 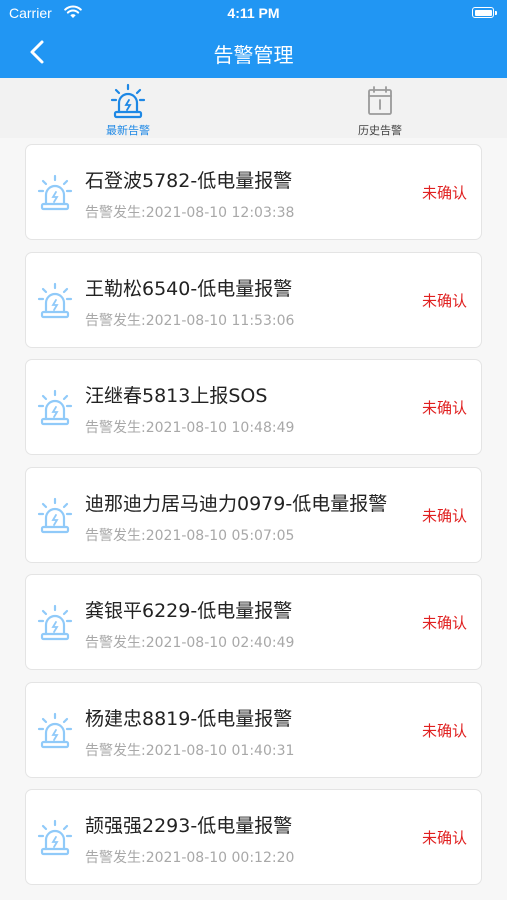 I want to click on page-title: 告警管理, so click(x=253, y=55).